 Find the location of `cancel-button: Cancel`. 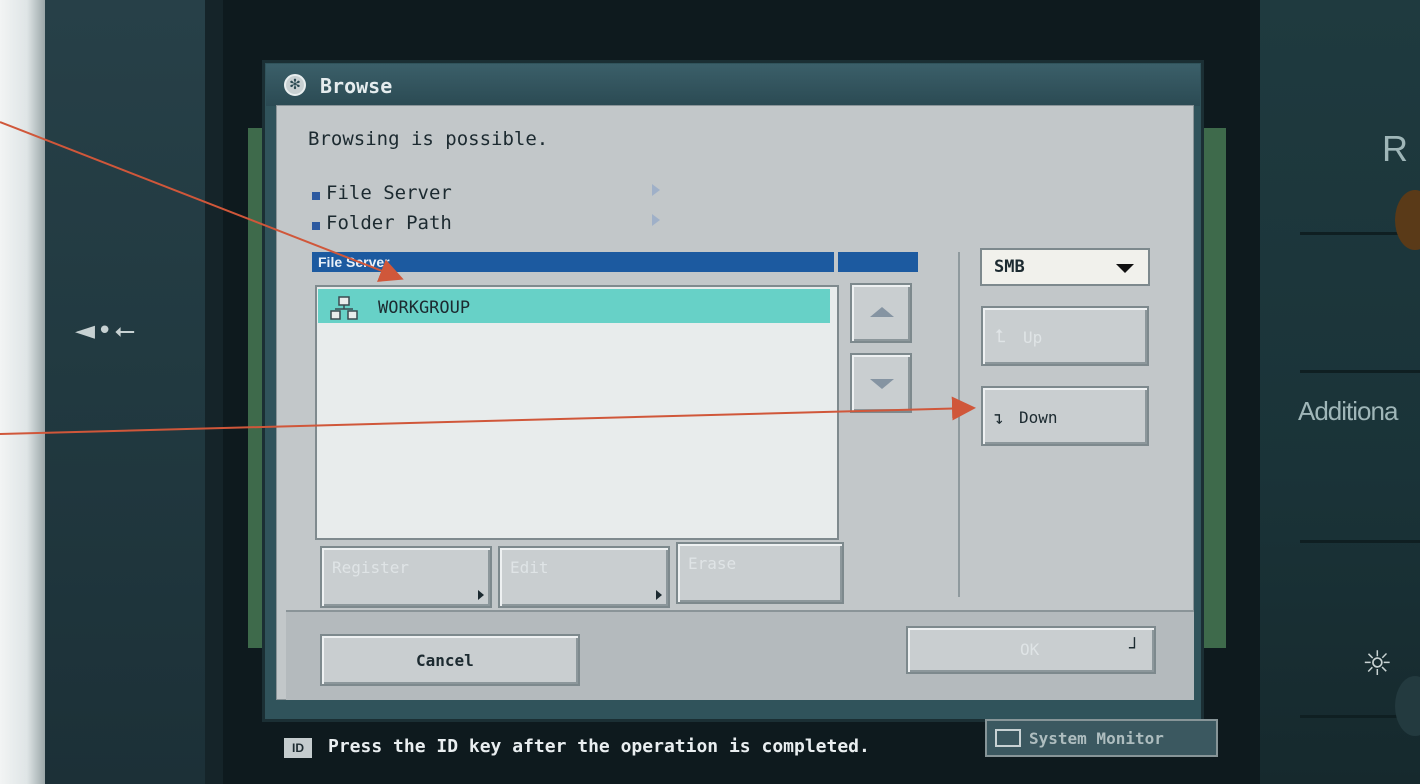

cancel-button: Cancel is located at coordinates (450, 660).